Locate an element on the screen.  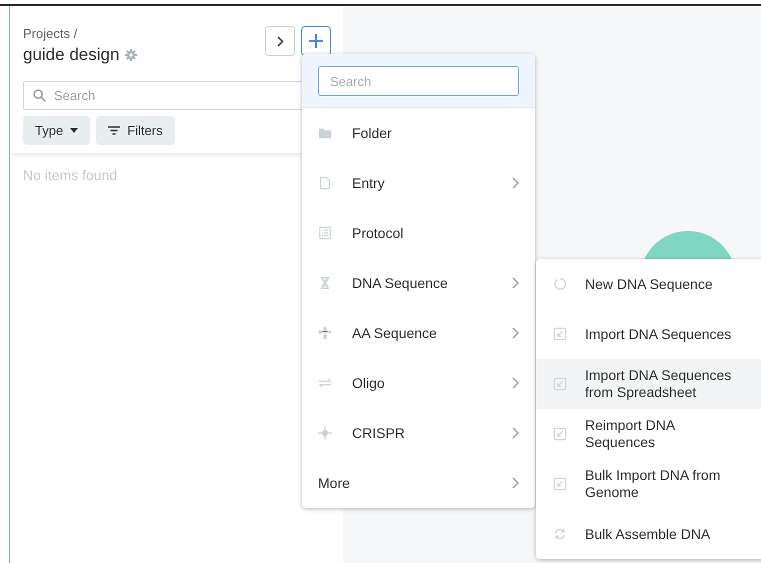
crosshair-icon is located at coordinates (325, 433).